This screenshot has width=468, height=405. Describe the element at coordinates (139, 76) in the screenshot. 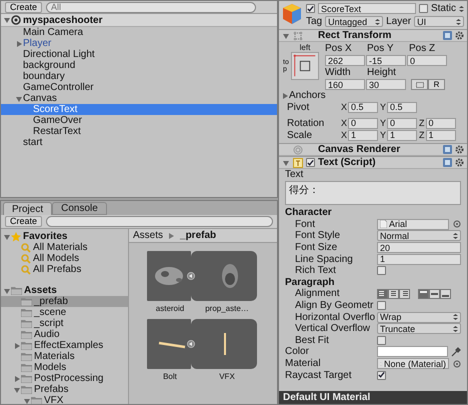

I see `hierarchy-item: boundary` at that location.